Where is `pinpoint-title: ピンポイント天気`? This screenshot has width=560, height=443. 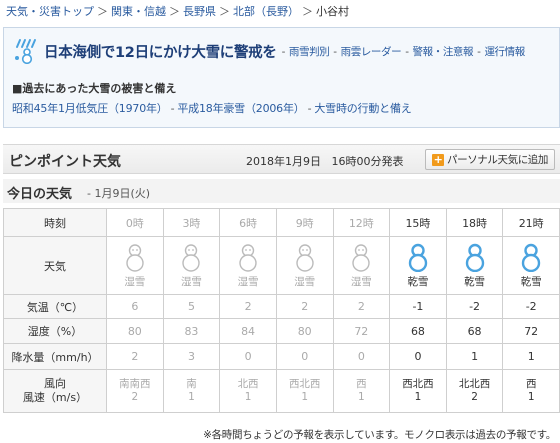
pinpoint-title: ピンポイント天気 is located at coordinates (65, 162).